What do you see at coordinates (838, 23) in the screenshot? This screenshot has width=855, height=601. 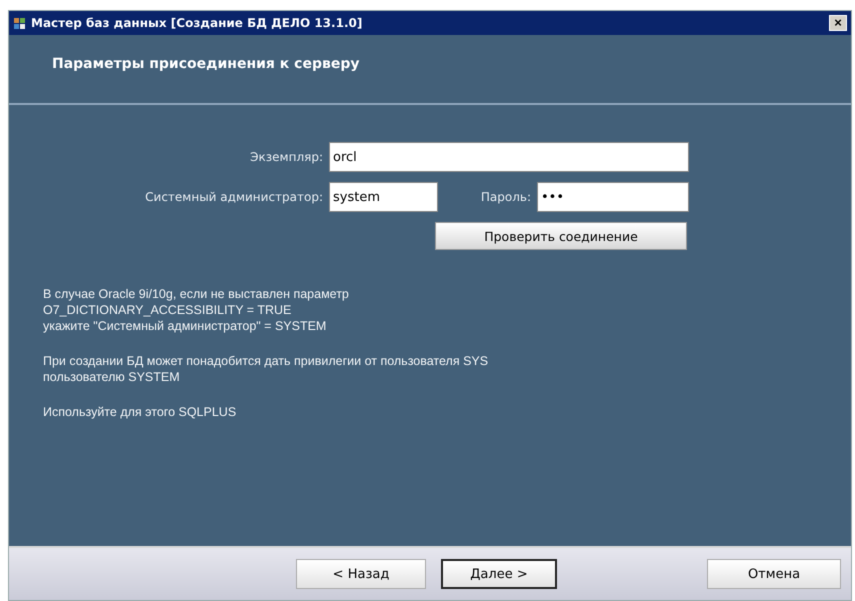 I see `close-button: ×` at bounding box center [838, 23].